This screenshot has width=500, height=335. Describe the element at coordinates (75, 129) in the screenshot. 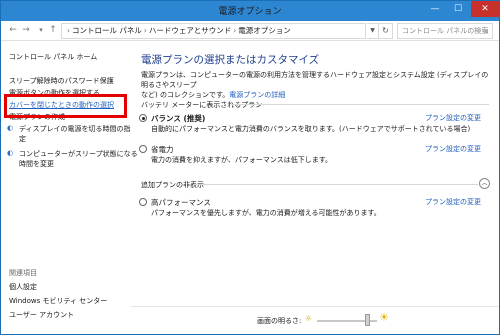

I see `sidebar-item-display-off: ディスプレイの電源を切る時間の指` at that location.